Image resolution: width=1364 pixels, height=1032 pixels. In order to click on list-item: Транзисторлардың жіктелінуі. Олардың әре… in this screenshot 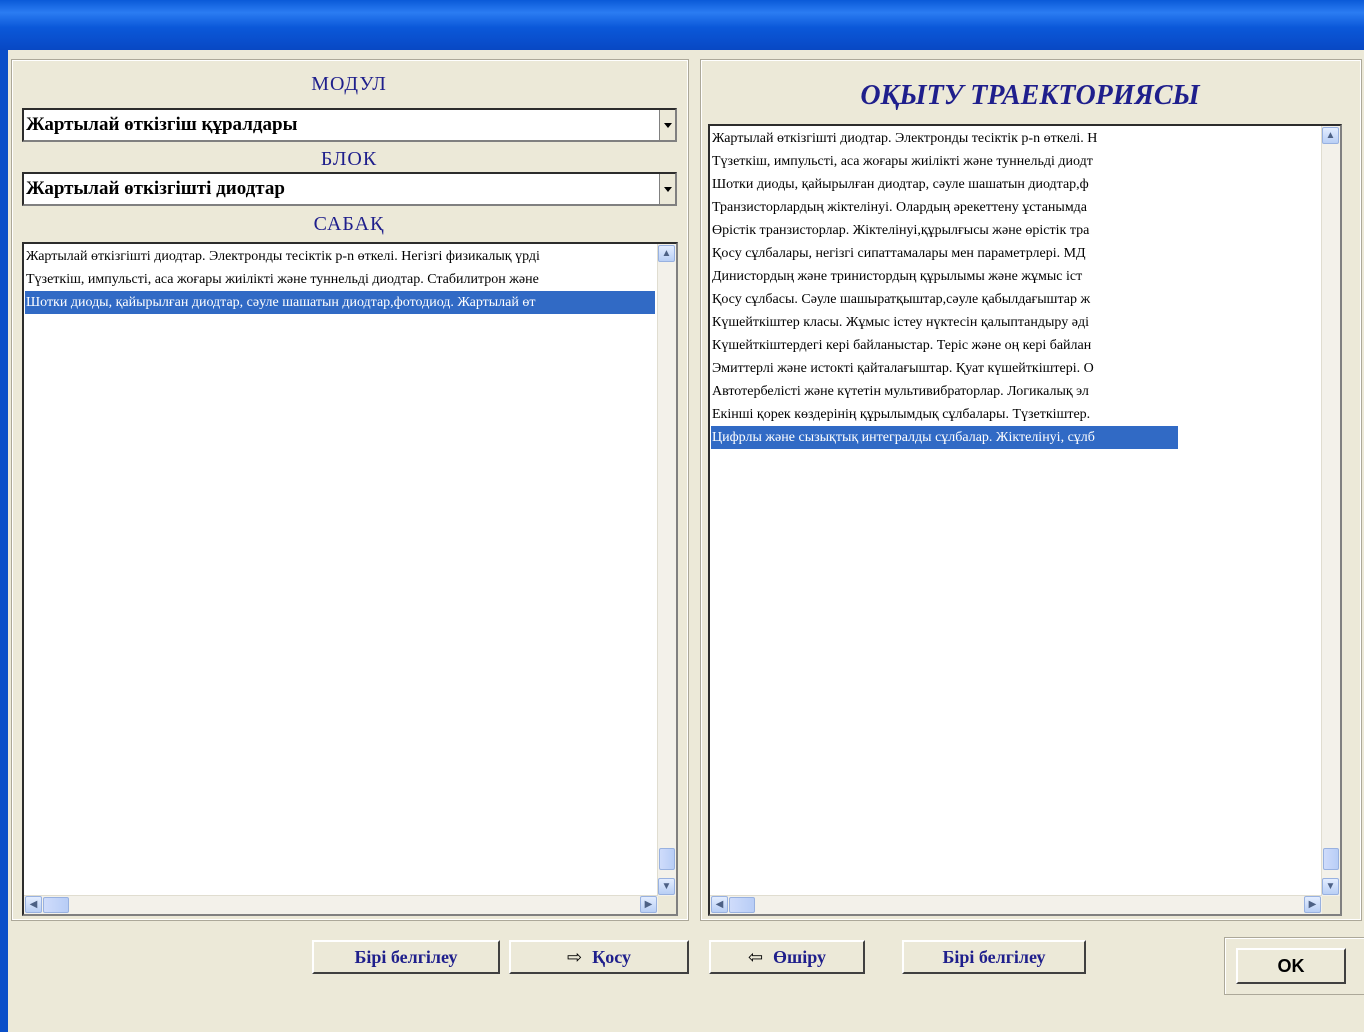, I will do `click(944, 207)`.